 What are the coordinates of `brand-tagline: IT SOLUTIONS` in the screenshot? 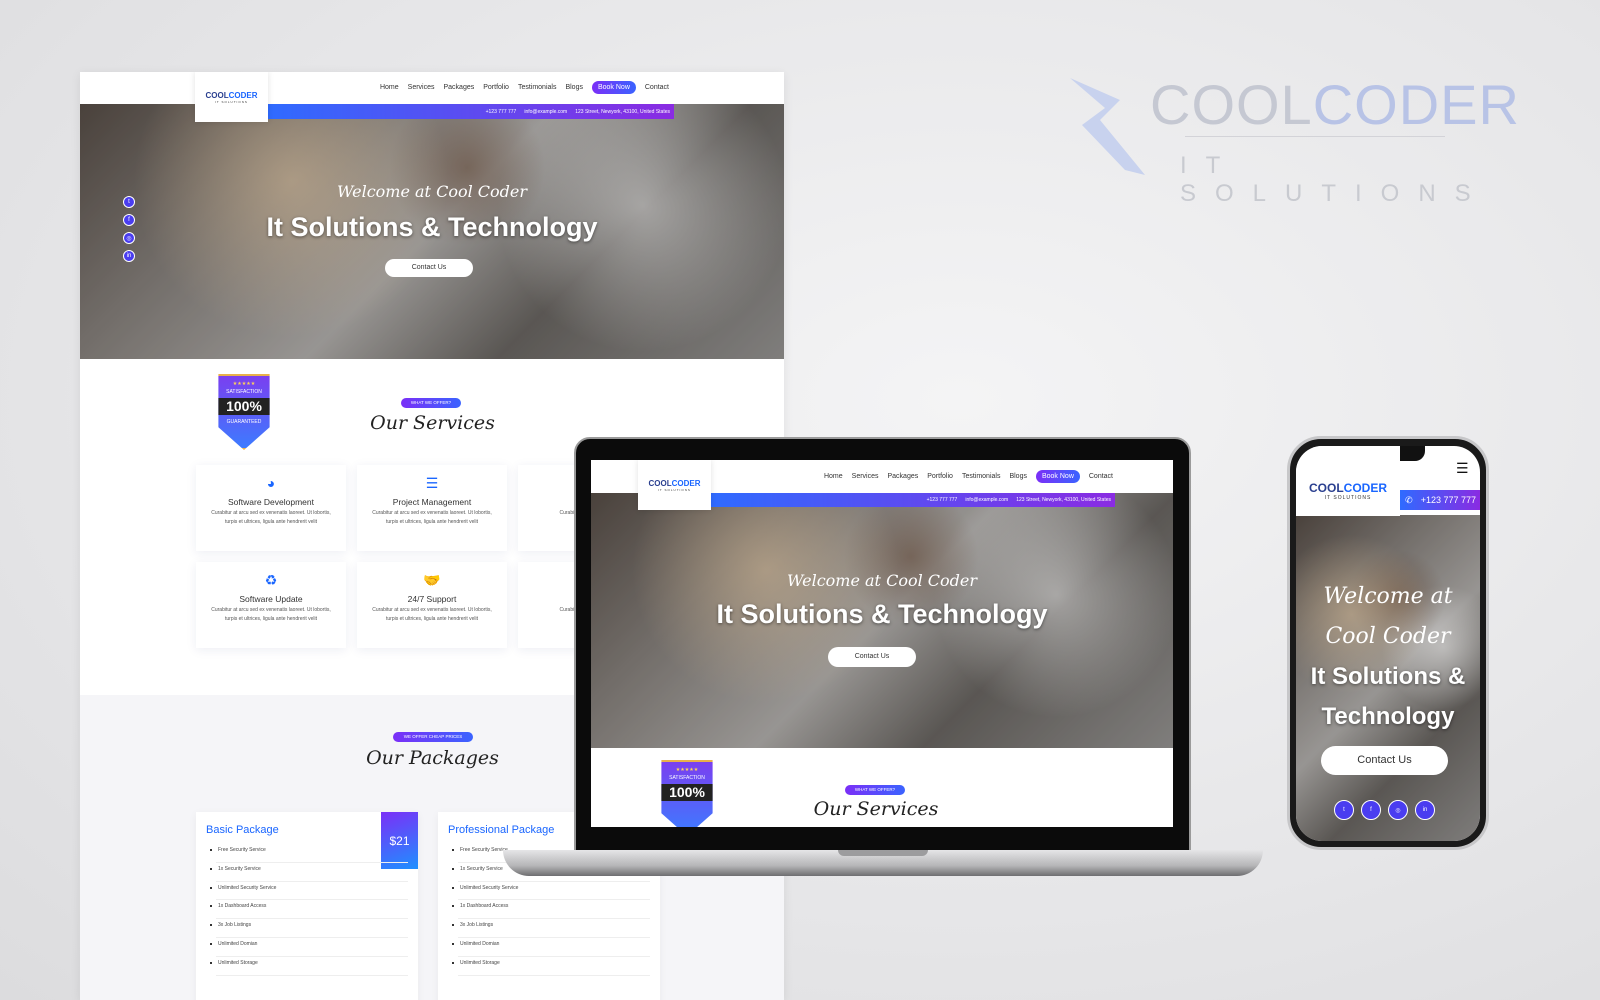 It's located at (1335, 179).